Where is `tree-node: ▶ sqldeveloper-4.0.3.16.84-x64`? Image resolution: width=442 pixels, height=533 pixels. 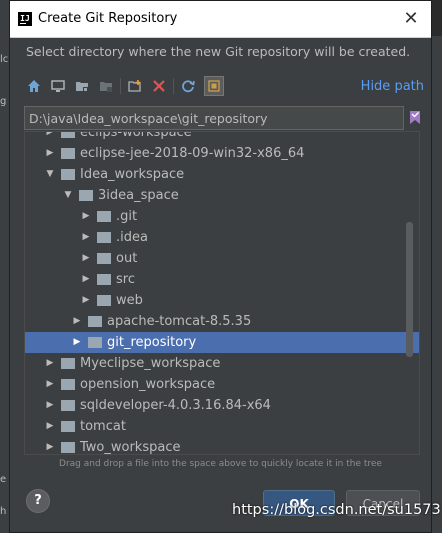
tree-node: ▶ sqldeveloper-4.0.3.16.84-x64 is located at coordinates (222, 405).